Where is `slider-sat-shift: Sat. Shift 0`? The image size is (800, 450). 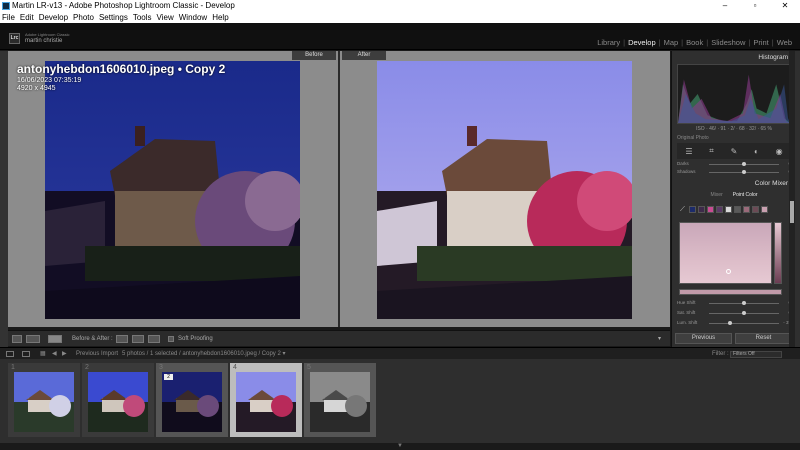 slider-sat-shift: Sat. Shift 0 is located at coordinates (734, 314).